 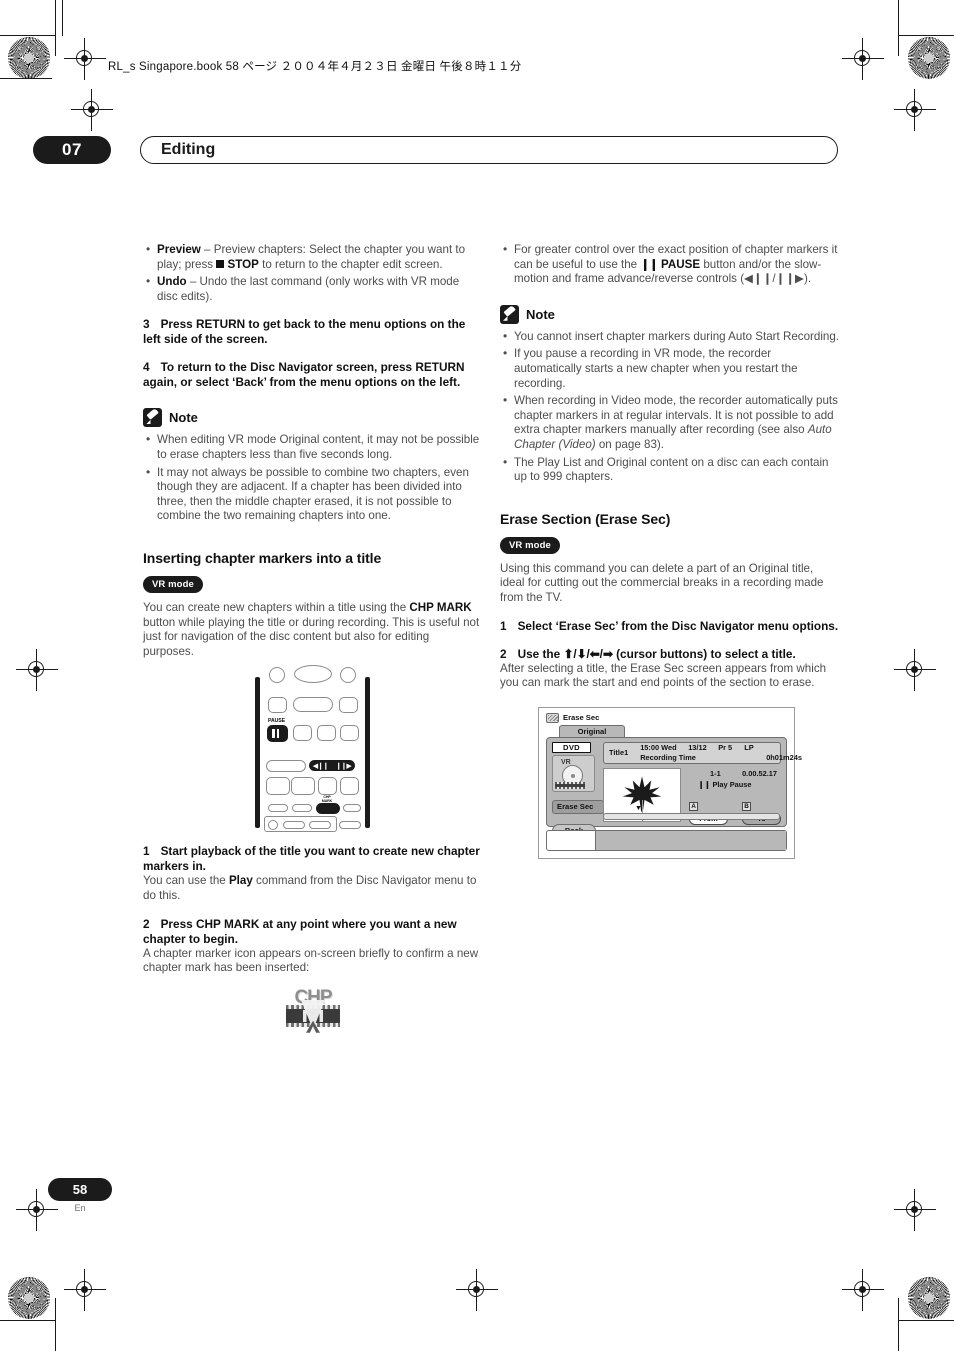 What do you see at coordinates (668, 757) in the screenshot?
I see `osd-recording-time-label: Recording Time` at bounding box center [668, 757].